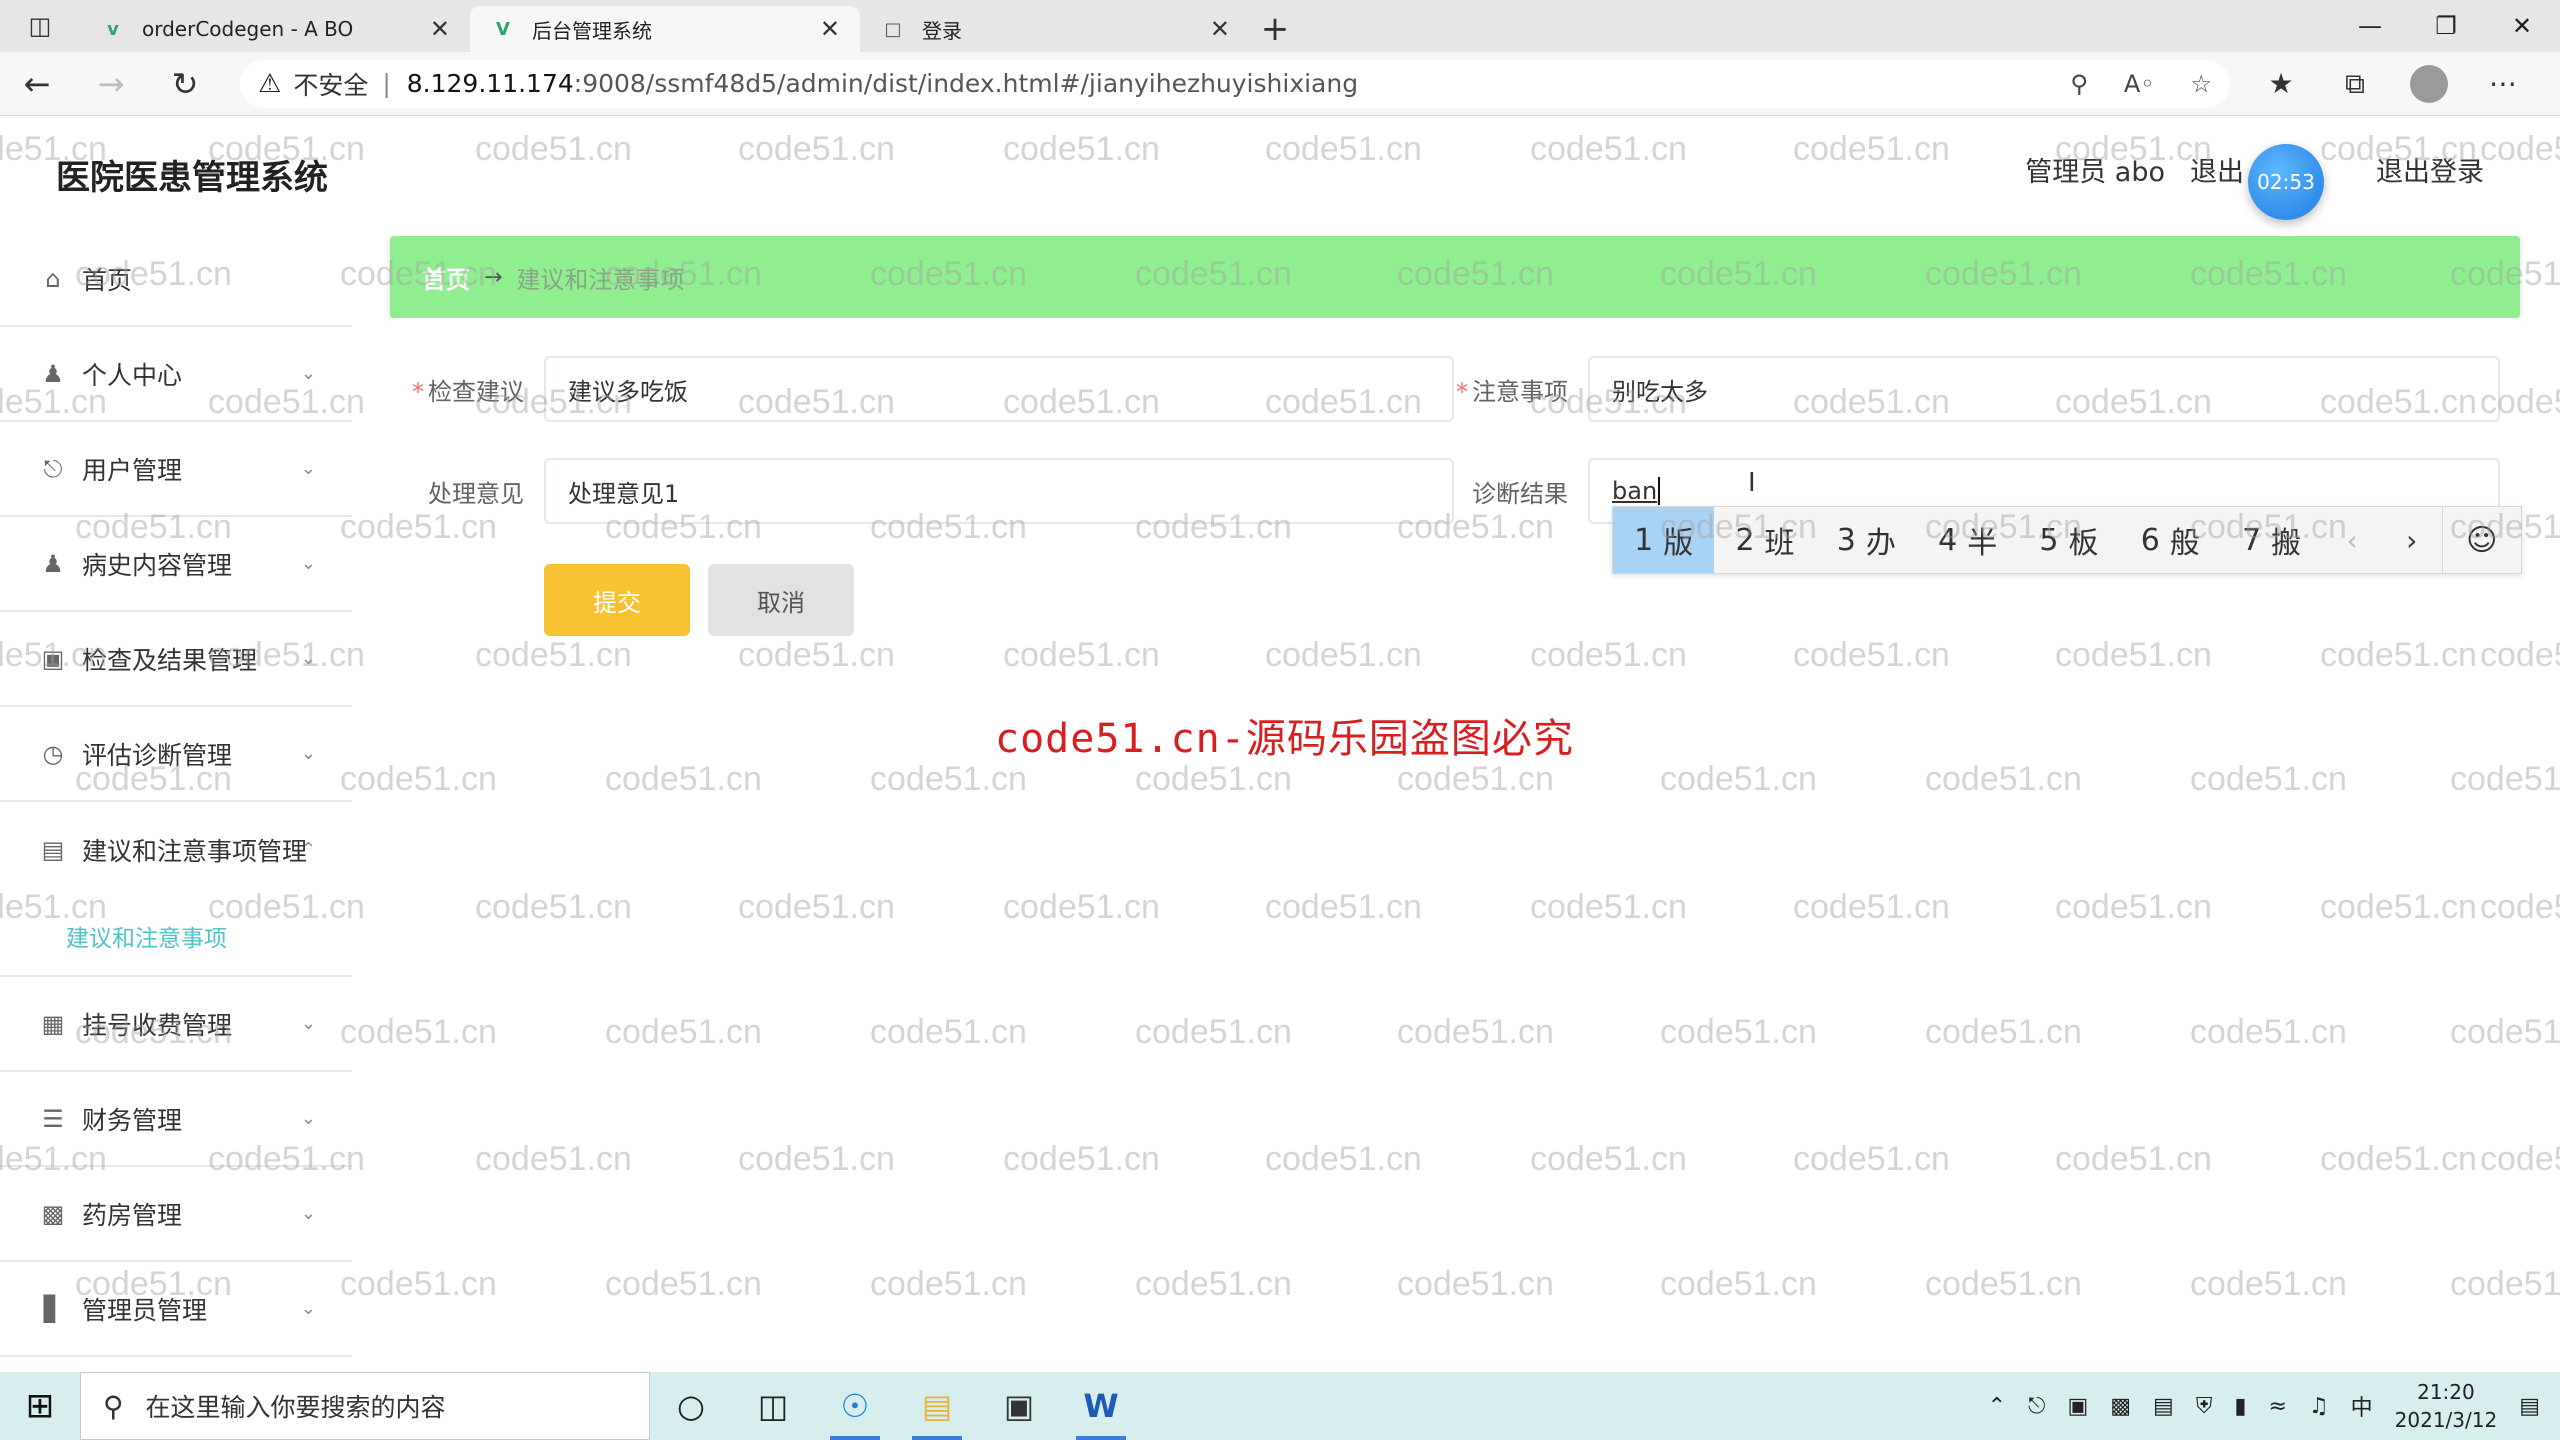 The width and height of the screenshot is (2560, 1440). Describe the element at coordinates (781, 600) in the screenshot. I see `cancel-button: 取消` at that location.